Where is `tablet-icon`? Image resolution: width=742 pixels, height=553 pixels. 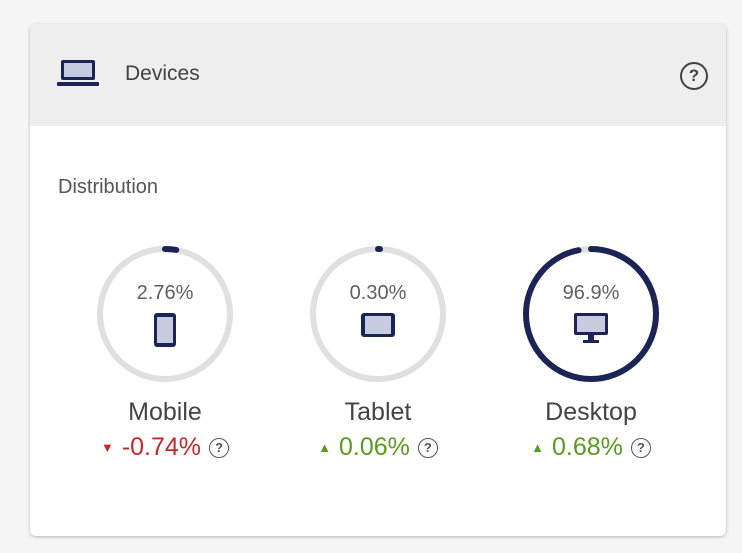
tablet-icon is located at coordinates (378, 325).